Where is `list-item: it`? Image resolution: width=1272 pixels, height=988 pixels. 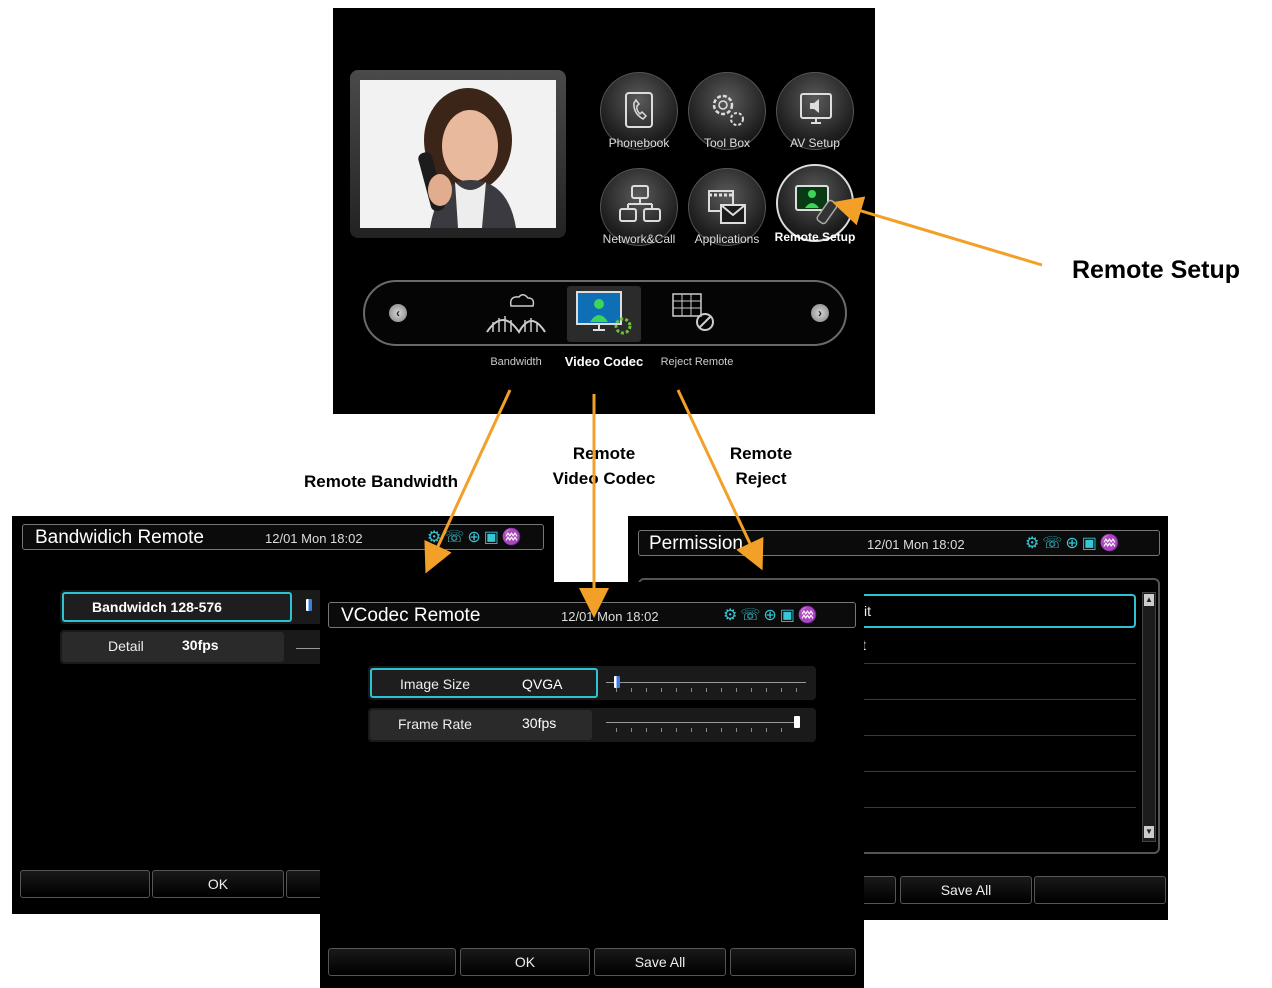
list-item: it is located at coordinates (988, 611).